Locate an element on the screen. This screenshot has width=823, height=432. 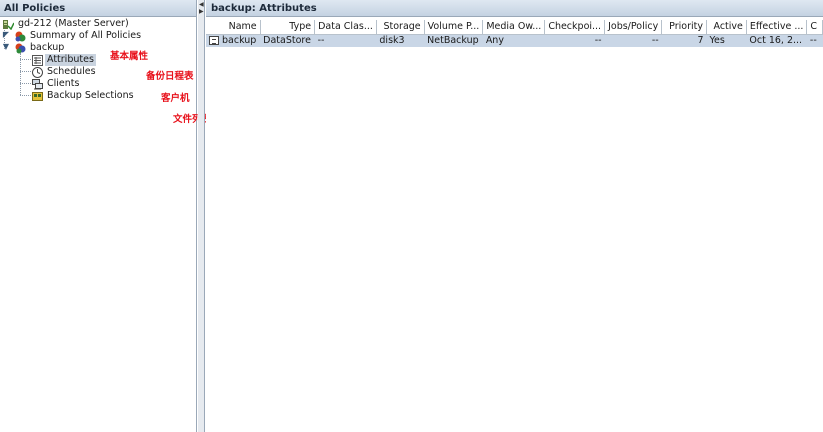
cell-priority: 7 is located at coordinates (684, 40).